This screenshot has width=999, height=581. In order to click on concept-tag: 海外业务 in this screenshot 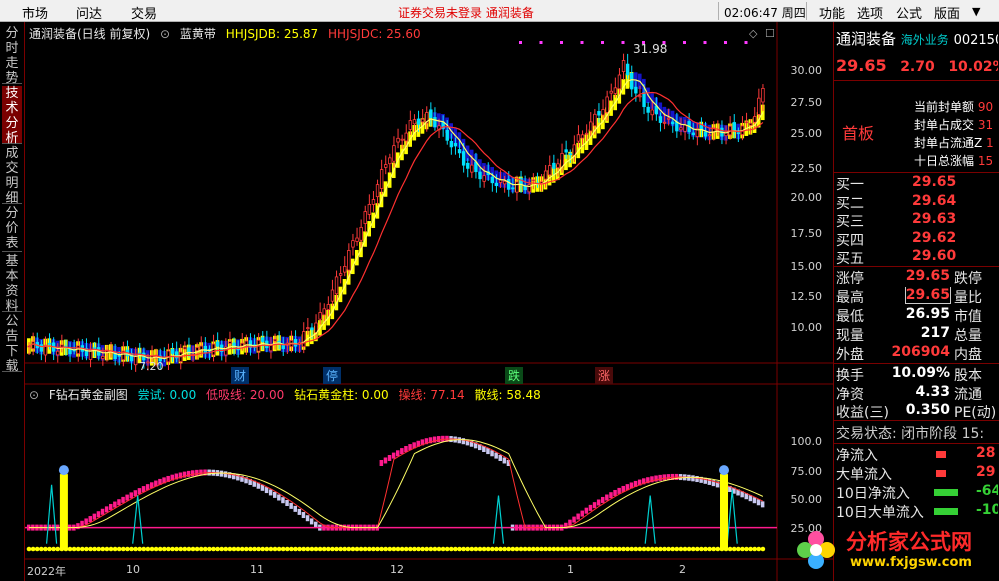, I will do `click(925, 40)`.